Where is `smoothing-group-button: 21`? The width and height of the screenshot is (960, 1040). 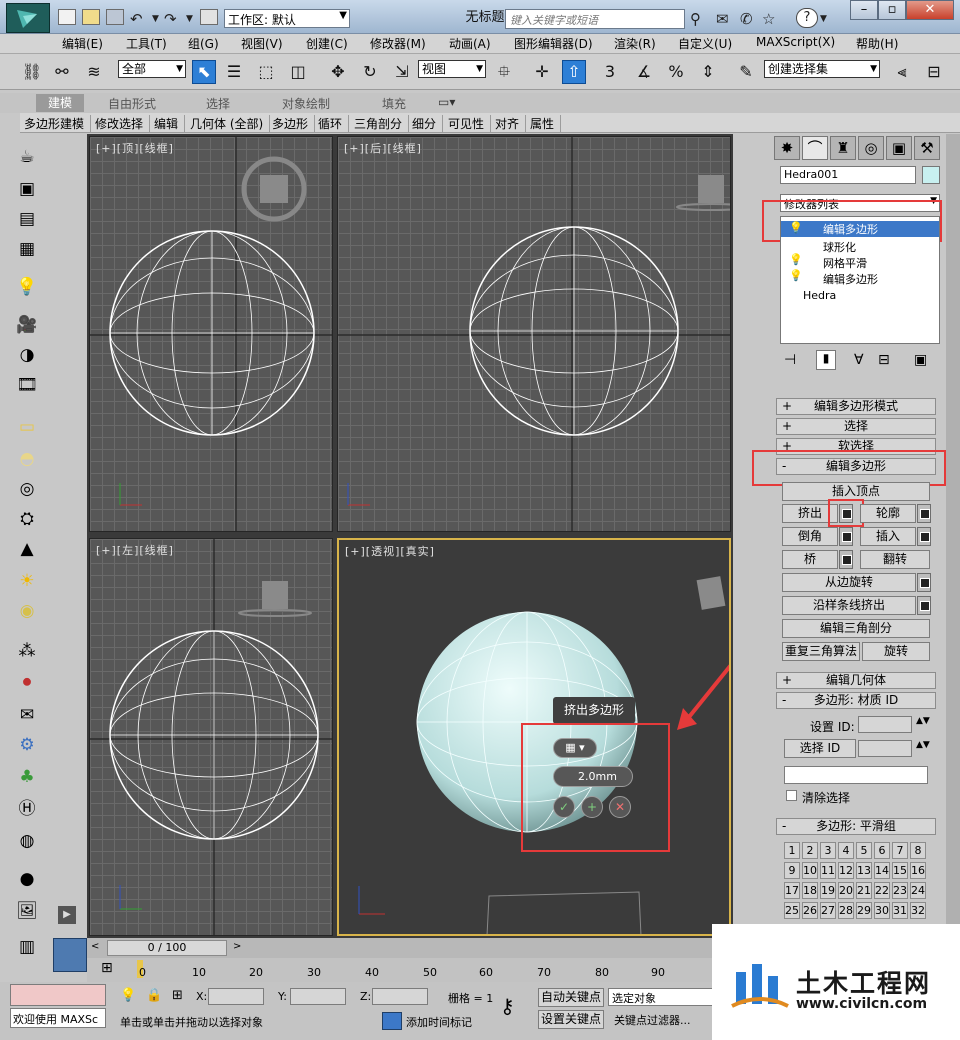 smoothing-group-button: 21 is located at coordinates (864, 890).